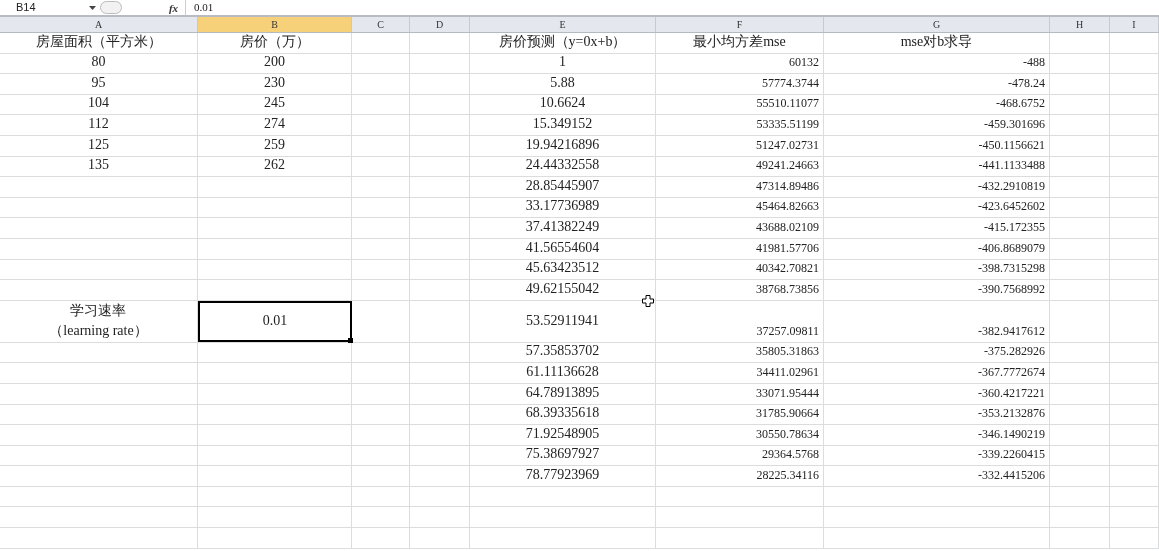 This screenshot has height=551, width=1159. What do you see at coordinates (787, 474) in the screenshot?
I see `table-cell: 28225.34116` at bounding box center [787, 474].